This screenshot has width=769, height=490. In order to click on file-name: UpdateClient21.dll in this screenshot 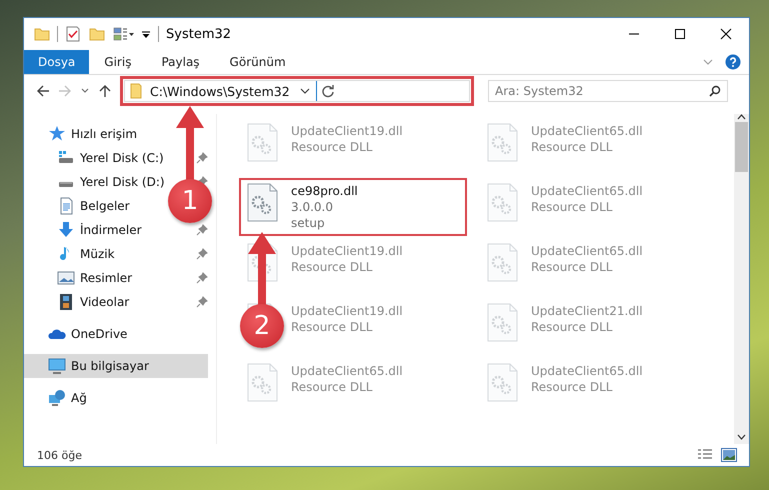, I will do `click(587, 311)`.